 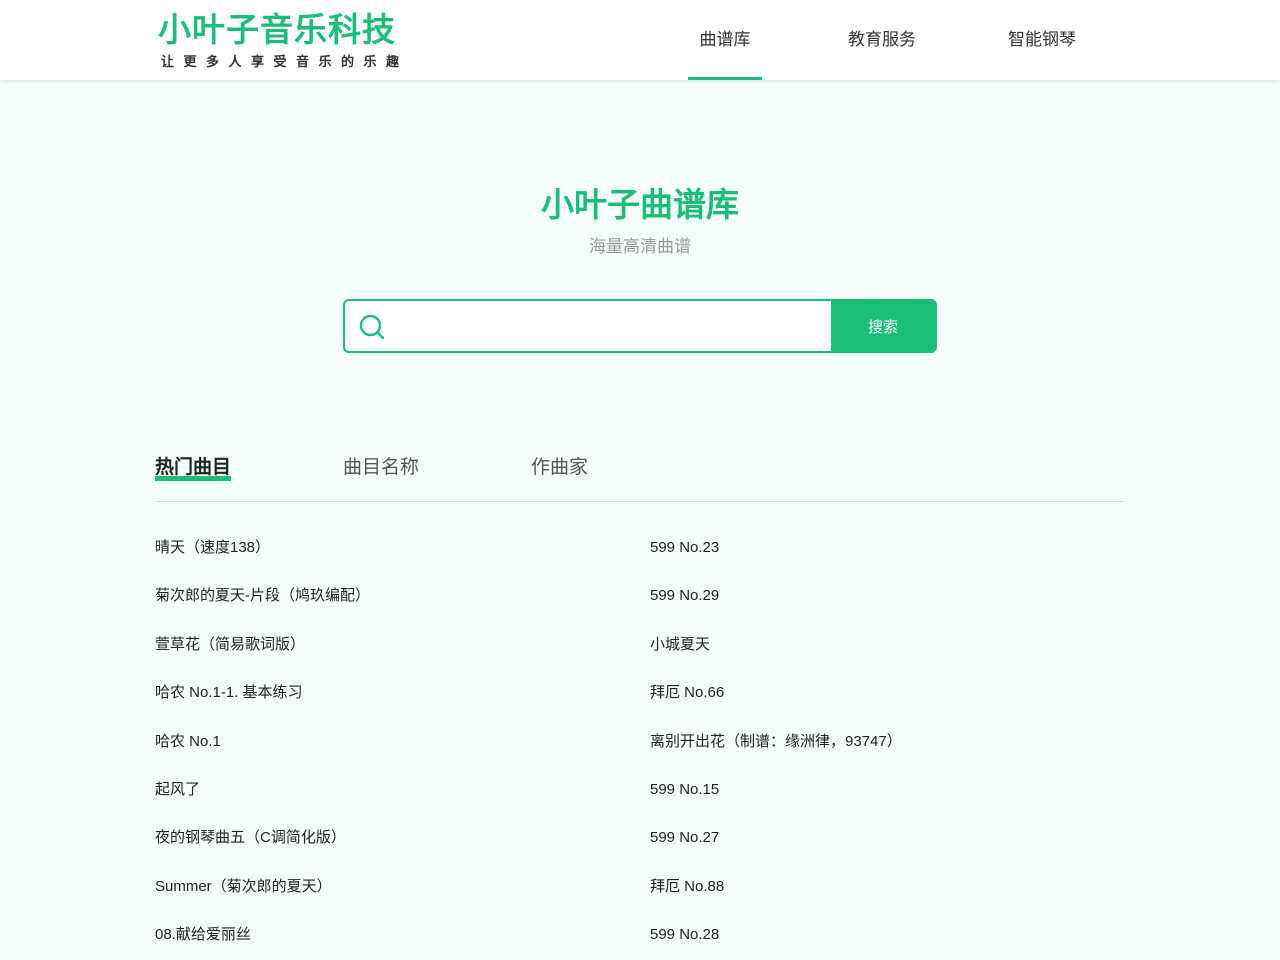 I want to click on list-item: 599 No.15, so click(x=885, y=790).